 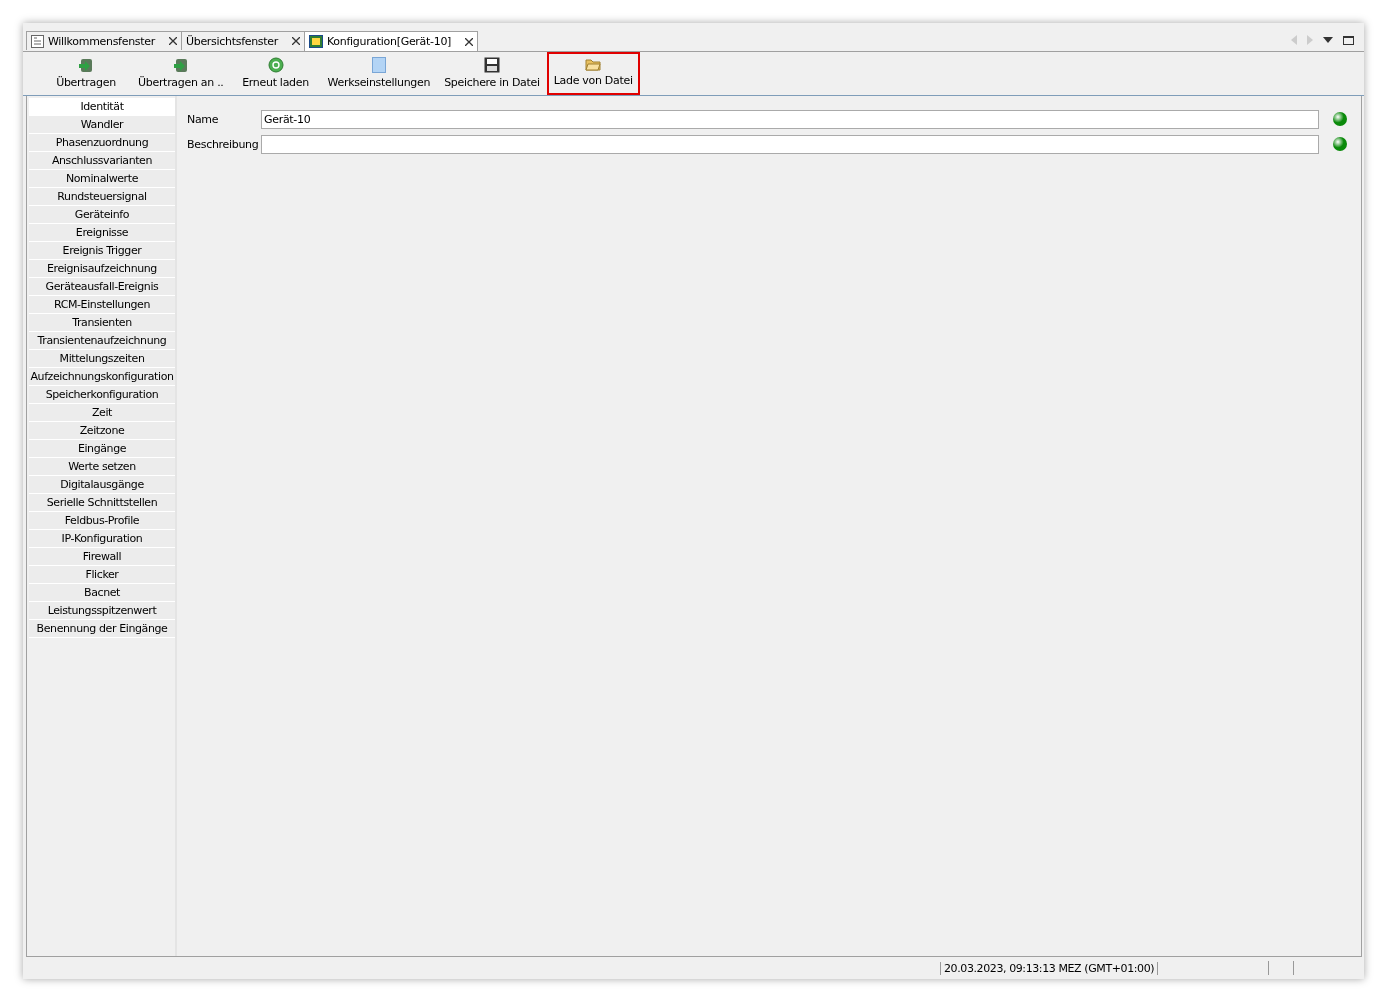 I want to click on toolbar-button: Übertragen, so click(x=86, y=73).